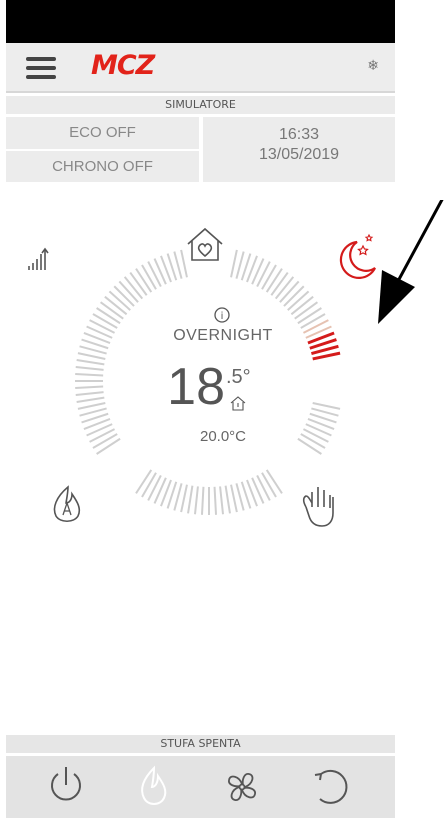  I want to click on home-heart-icon, so click(205, 244).